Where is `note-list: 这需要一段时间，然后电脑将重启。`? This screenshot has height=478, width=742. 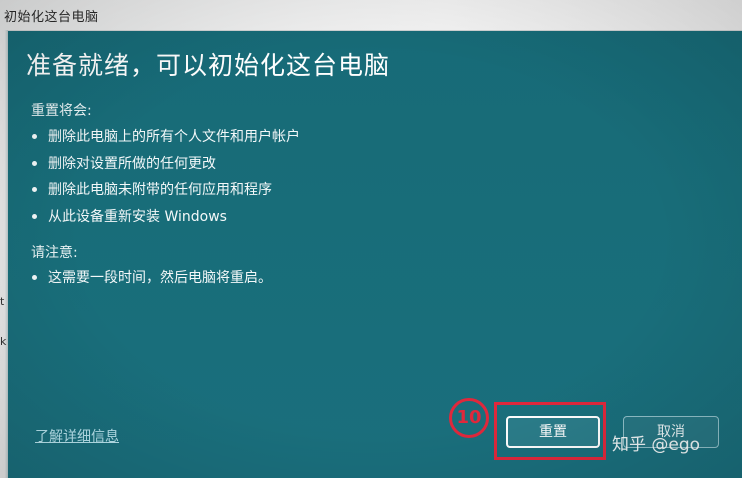 note-list: 这需要一段时间，然后电脑将重启。 is located at coordinates (151, 280).